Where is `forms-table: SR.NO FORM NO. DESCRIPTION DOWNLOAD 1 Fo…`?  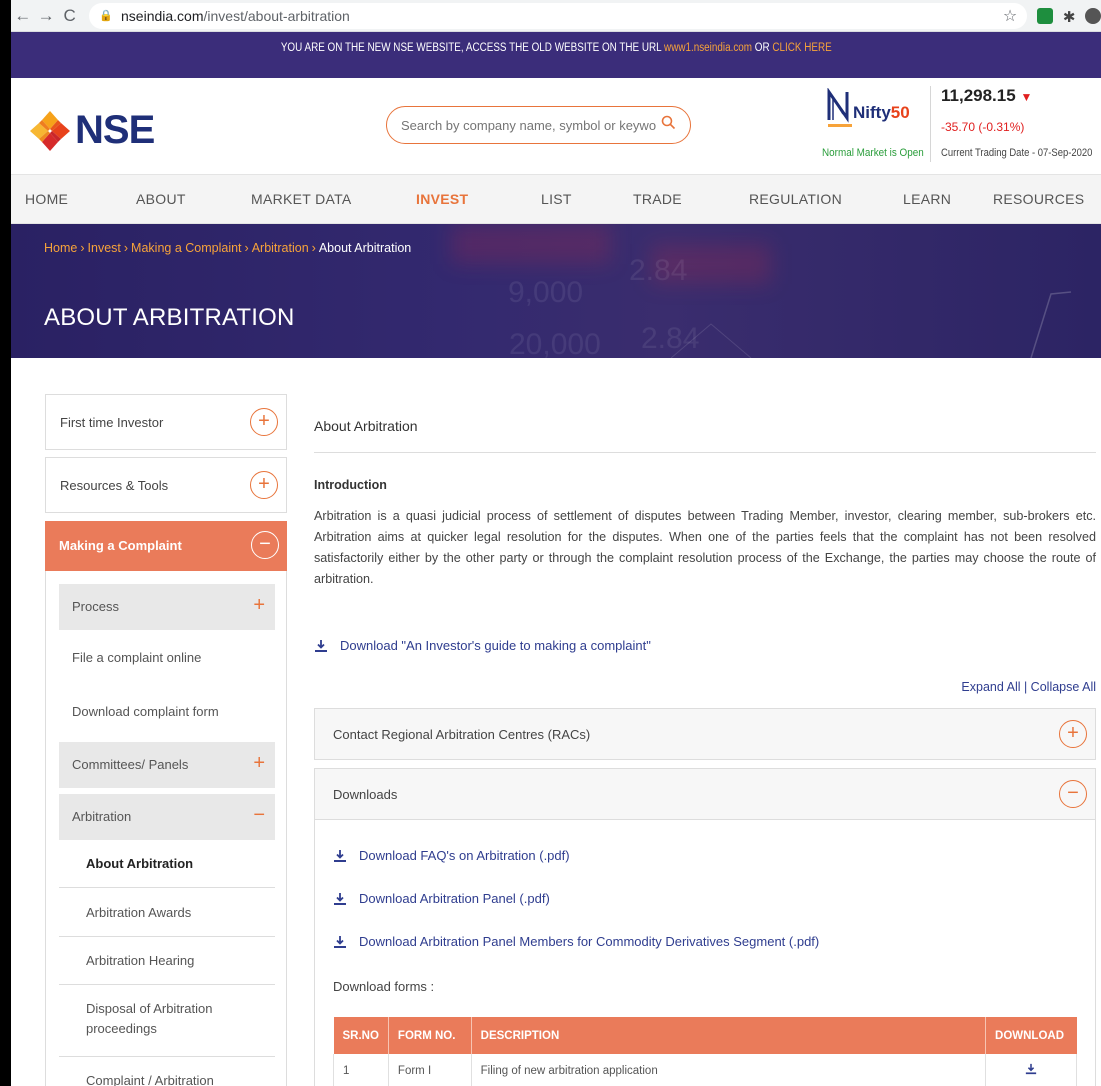
forms-table: SR.NO FORM NO. DESCRIPTION DOWNLOAD 1 Fo… is located at coordinates (705, 1051).